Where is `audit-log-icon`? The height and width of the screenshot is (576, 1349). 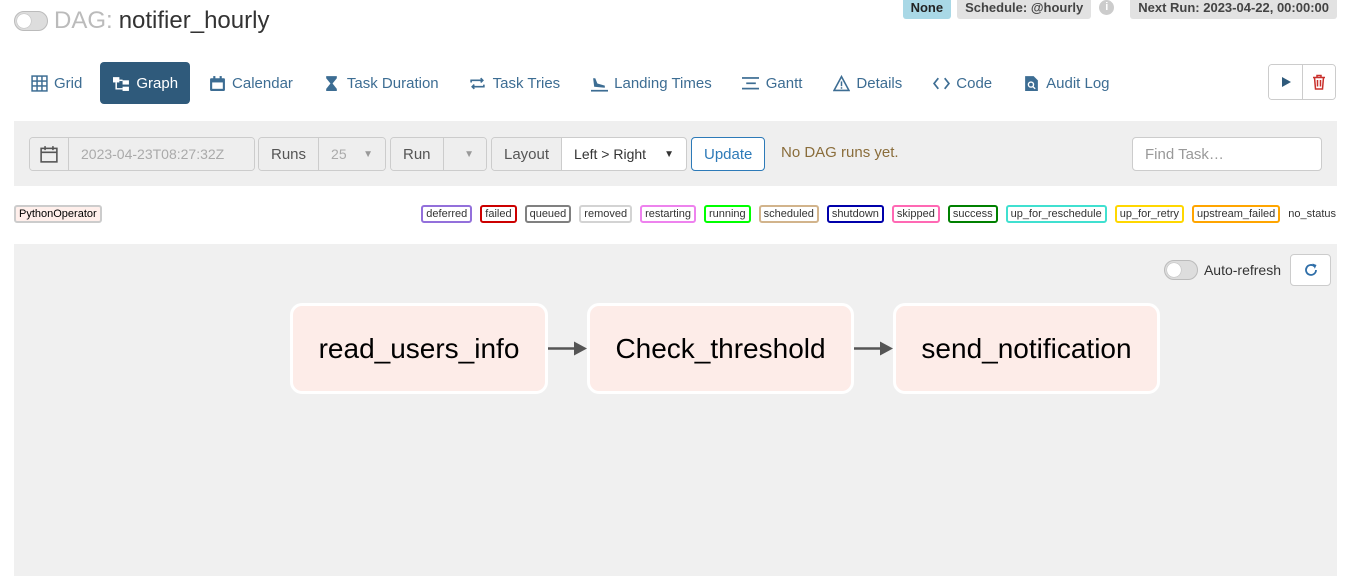 audit-log-icon is located at coordinates (1031, 83).